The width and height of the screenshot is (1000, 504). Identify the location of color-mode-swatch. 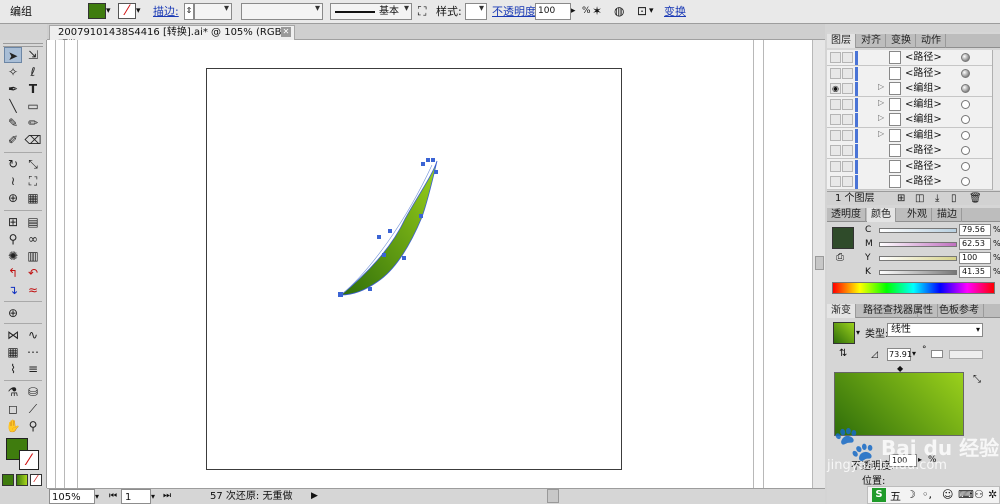
(8, 480).